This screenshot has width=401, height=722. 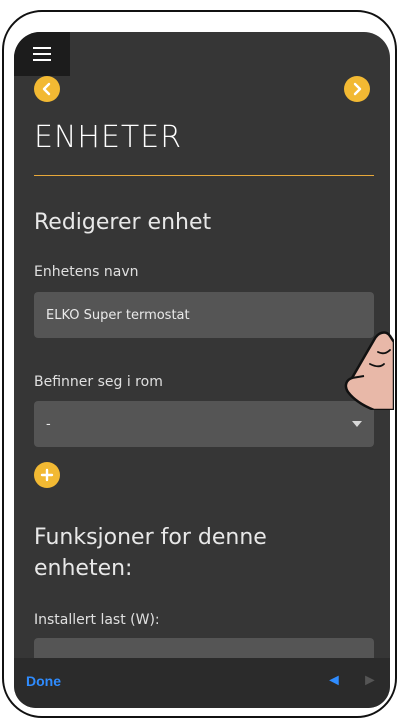 What do you see at coordinates (334, 681) in the screenshot?
I see `previous-field-arrow: ◄` at bounding box center [334, 681].